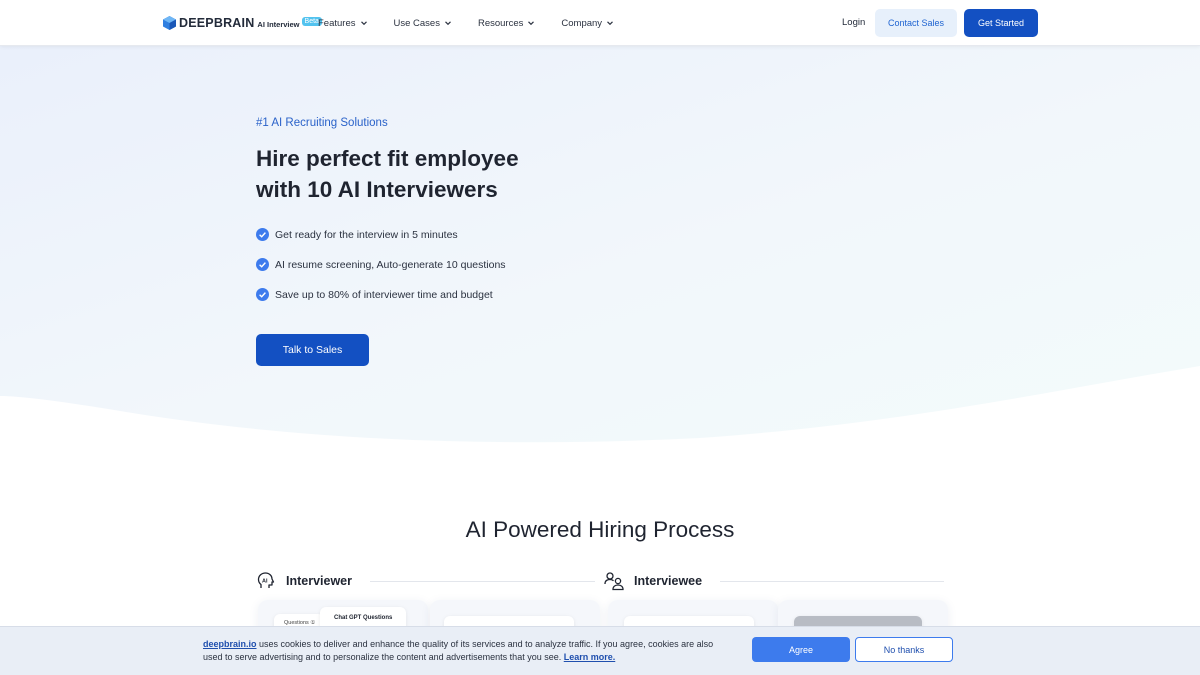 The height and width of the screenshot is (675, 1200). What do you see at coordinates (668, 581) in the screenshot?
I see `interviewee-label: Interviewee` at bounding box center [668, 581].